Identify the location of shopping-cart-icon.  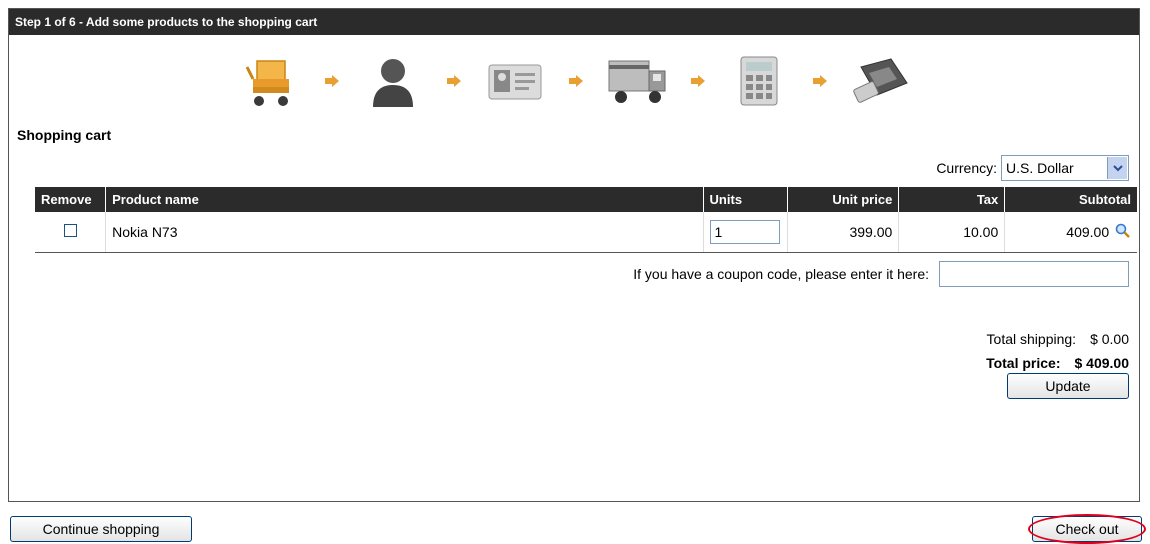
(271, 81).